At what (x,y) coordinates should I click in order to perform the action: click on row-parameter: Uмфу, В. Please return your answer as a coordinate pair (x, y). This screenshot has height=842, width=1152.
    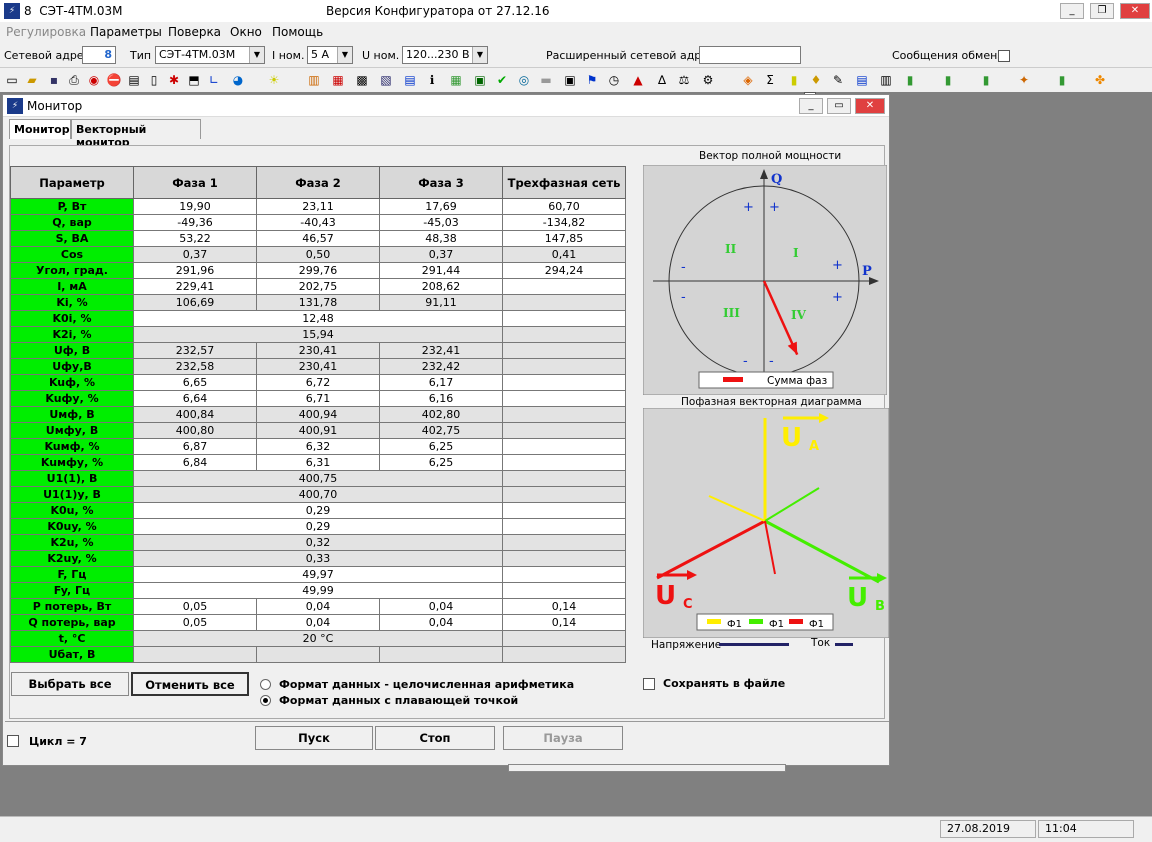
    Looking at the image, I should click on (72, 430).